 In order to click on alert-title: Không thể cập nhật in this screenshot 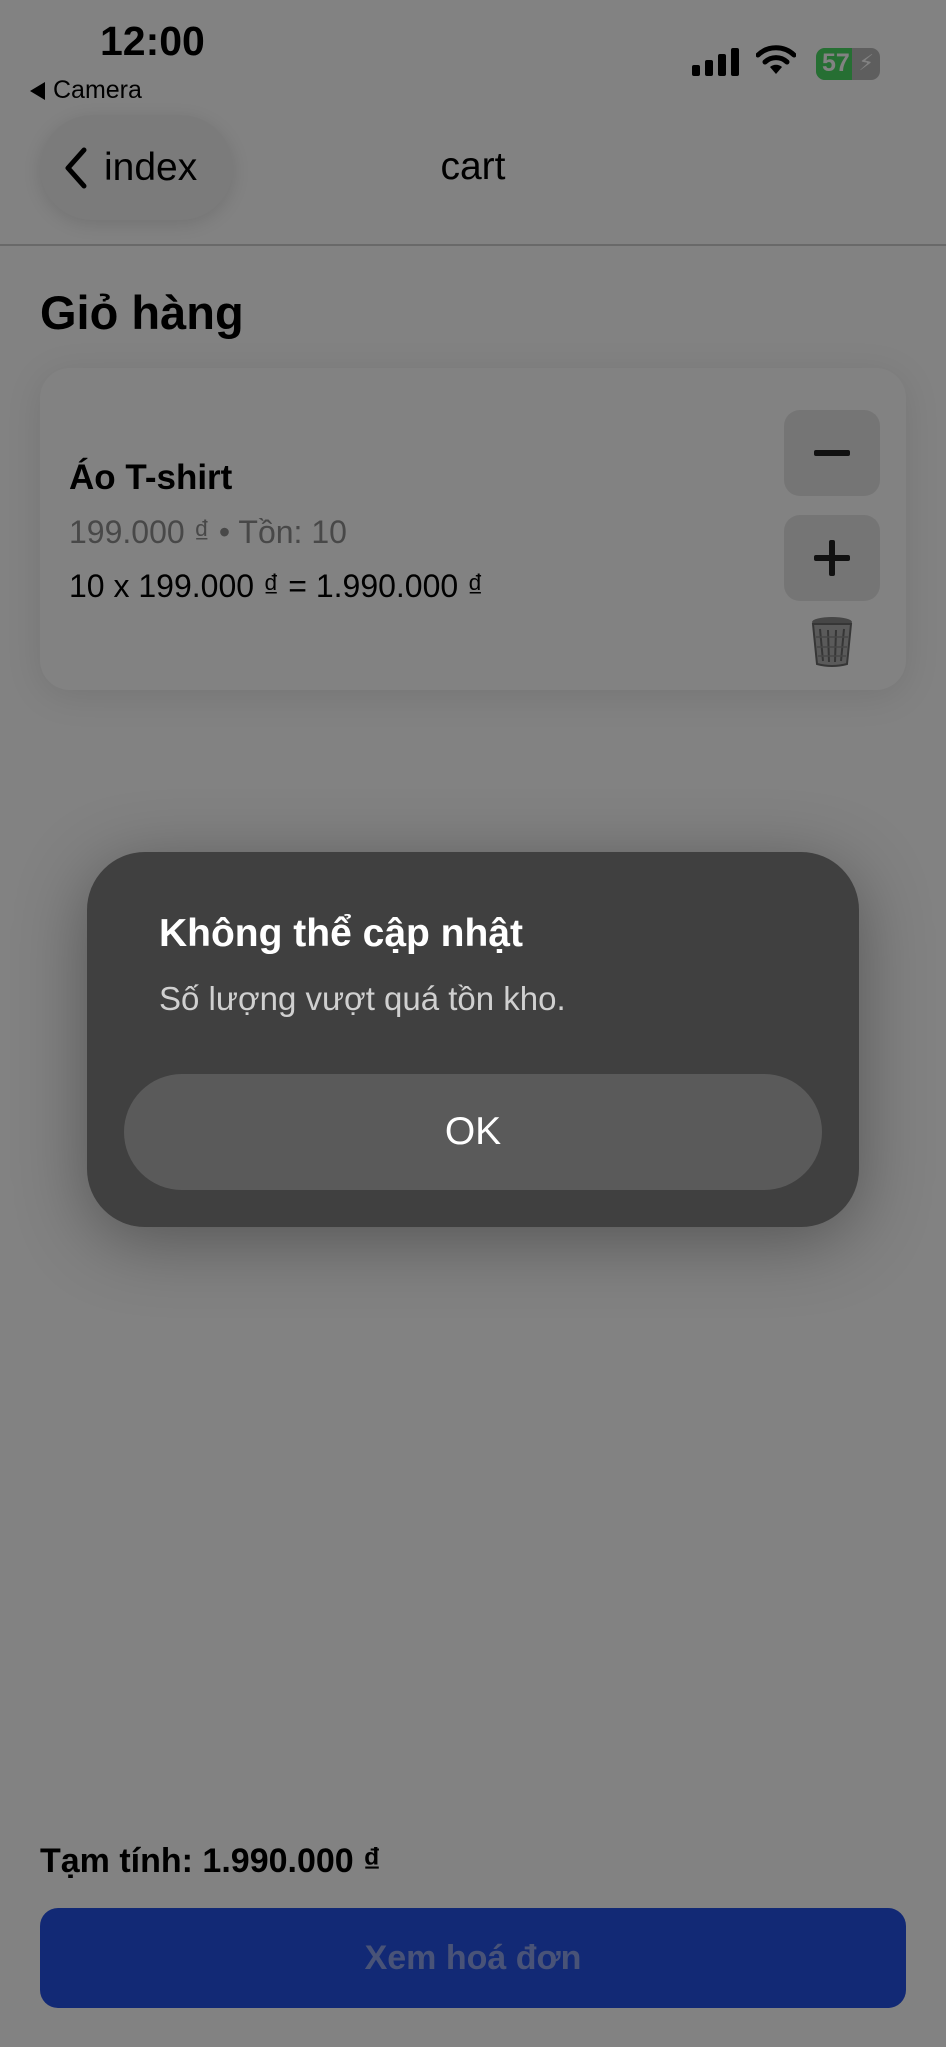, I will do `click(341, 933)`.